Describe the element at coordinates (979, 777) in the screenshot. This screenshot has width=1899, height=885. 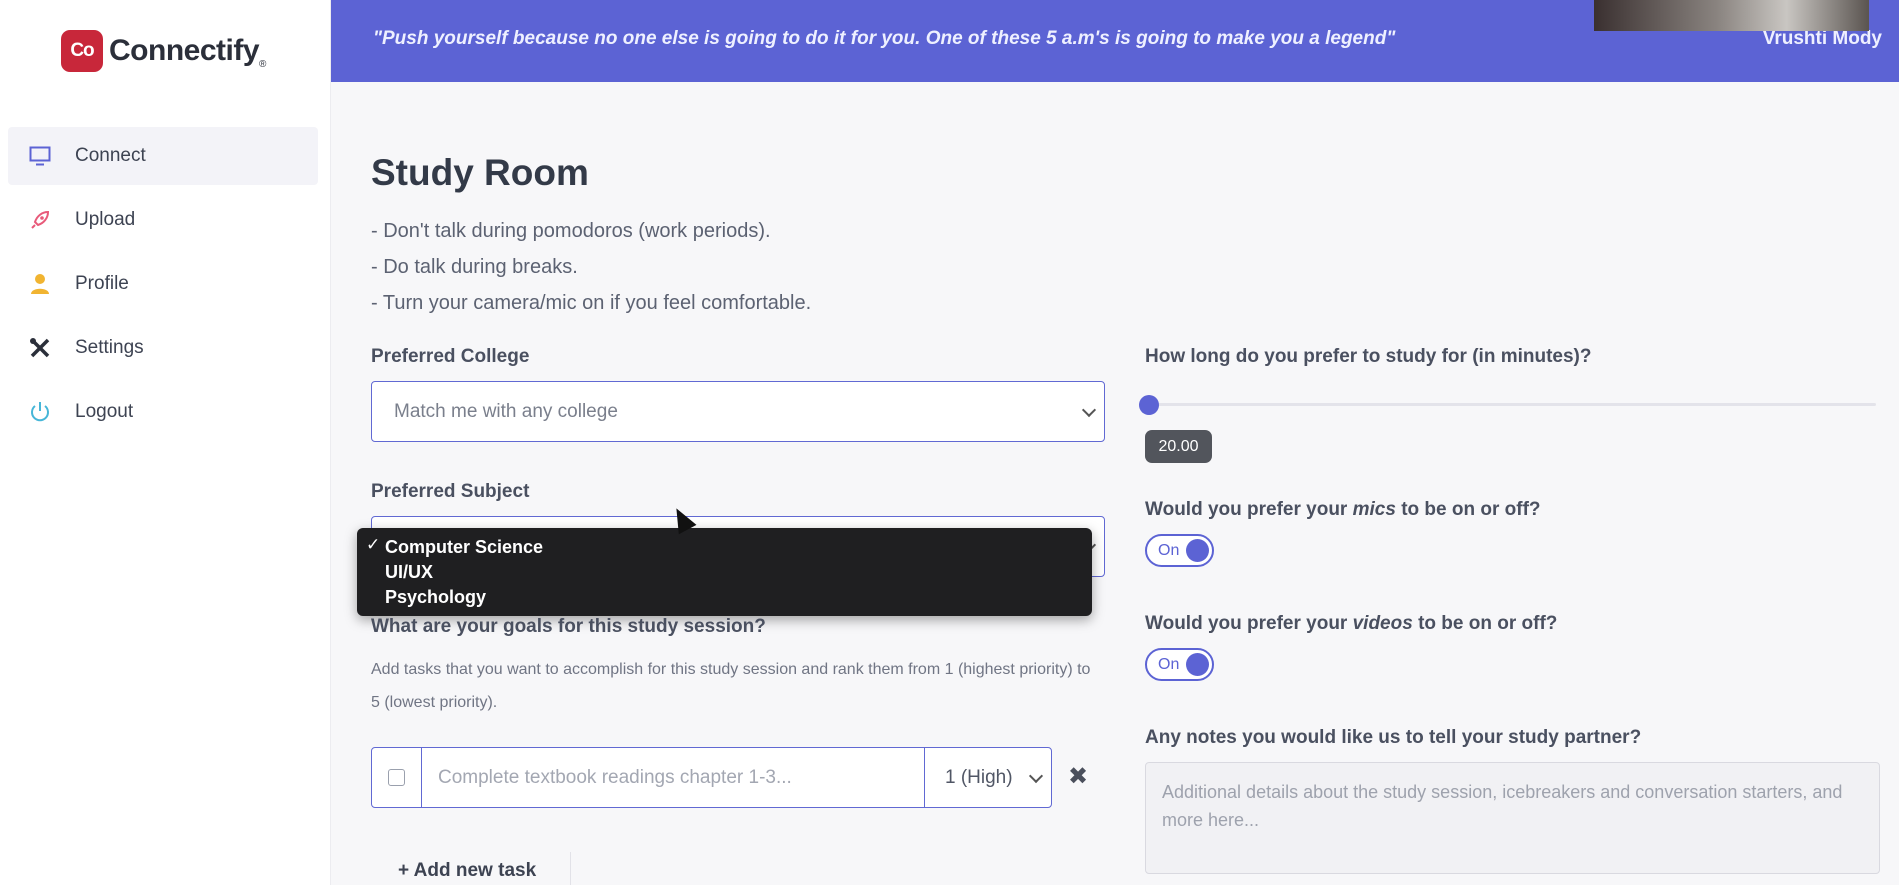
I see `task-priority-value: 1 (High)` at that location.